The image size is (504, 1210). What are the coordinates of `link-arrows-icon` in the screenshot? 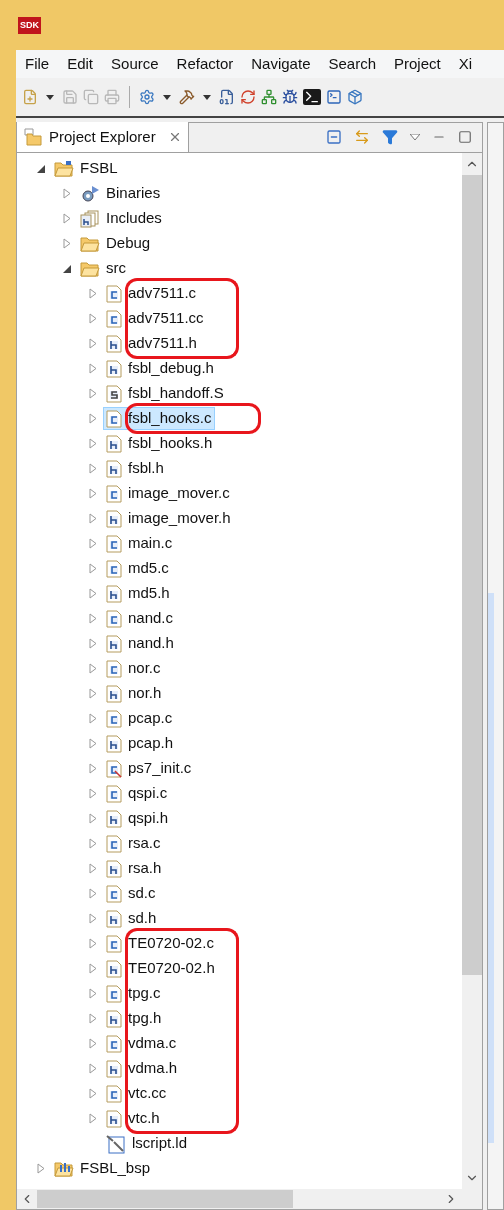 It's located at (362, 137).